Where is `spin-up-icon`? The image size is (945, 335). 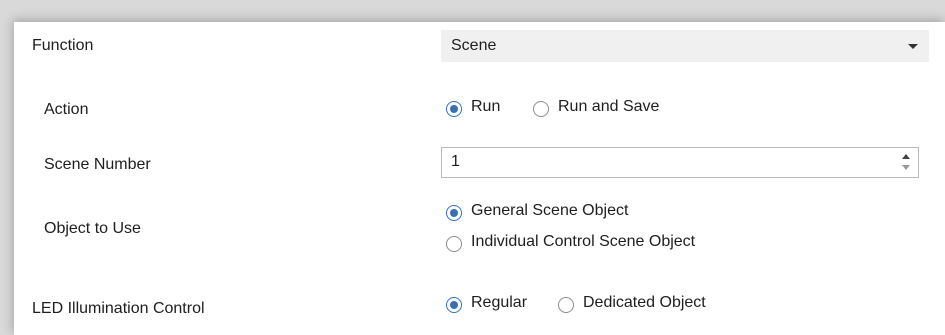 spin-up-icon is located at coordinates (906, 156).